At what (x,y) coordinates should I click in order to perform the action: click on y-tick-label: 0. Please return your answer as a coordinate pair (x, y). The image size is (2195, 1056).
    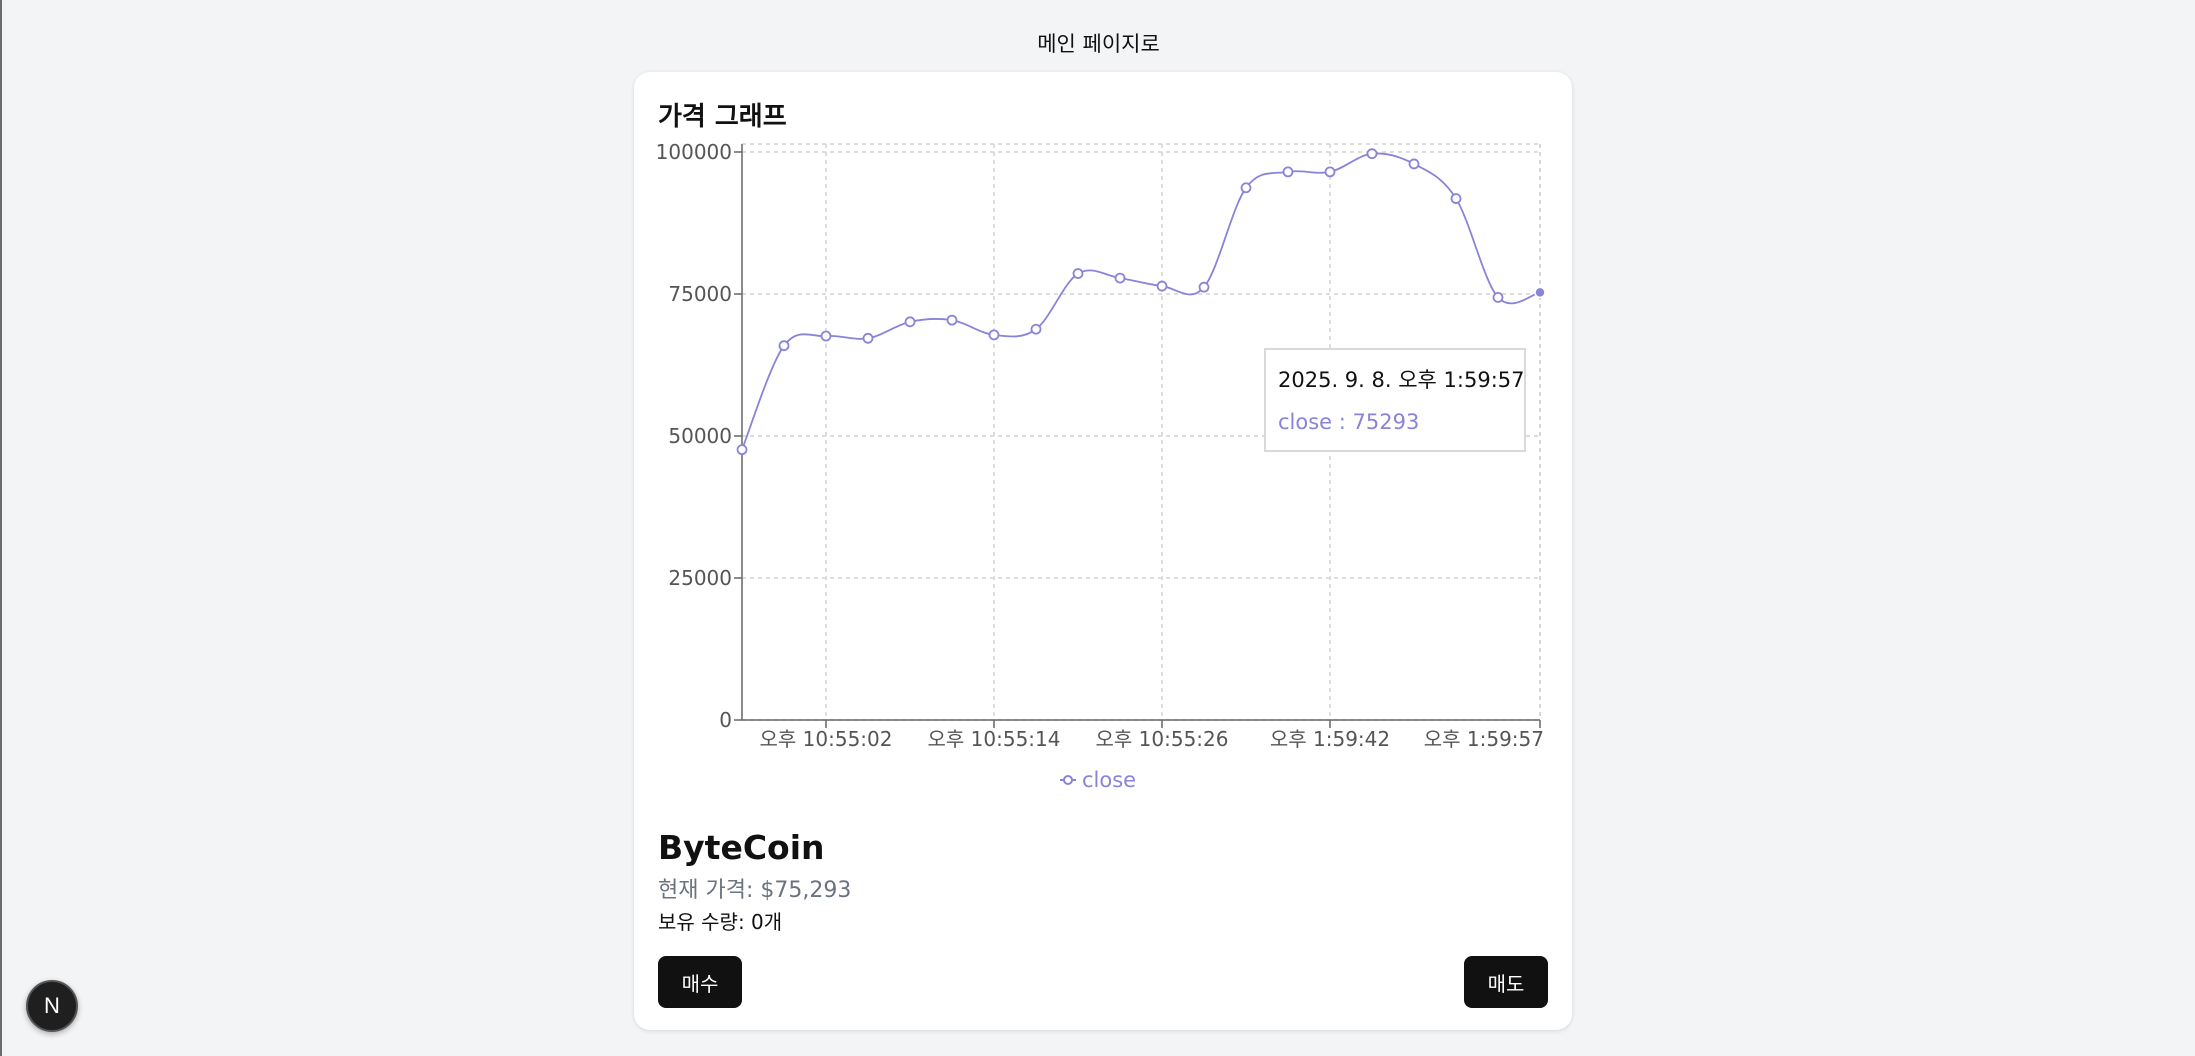
    Looking at the image, I should click on (725, 720).